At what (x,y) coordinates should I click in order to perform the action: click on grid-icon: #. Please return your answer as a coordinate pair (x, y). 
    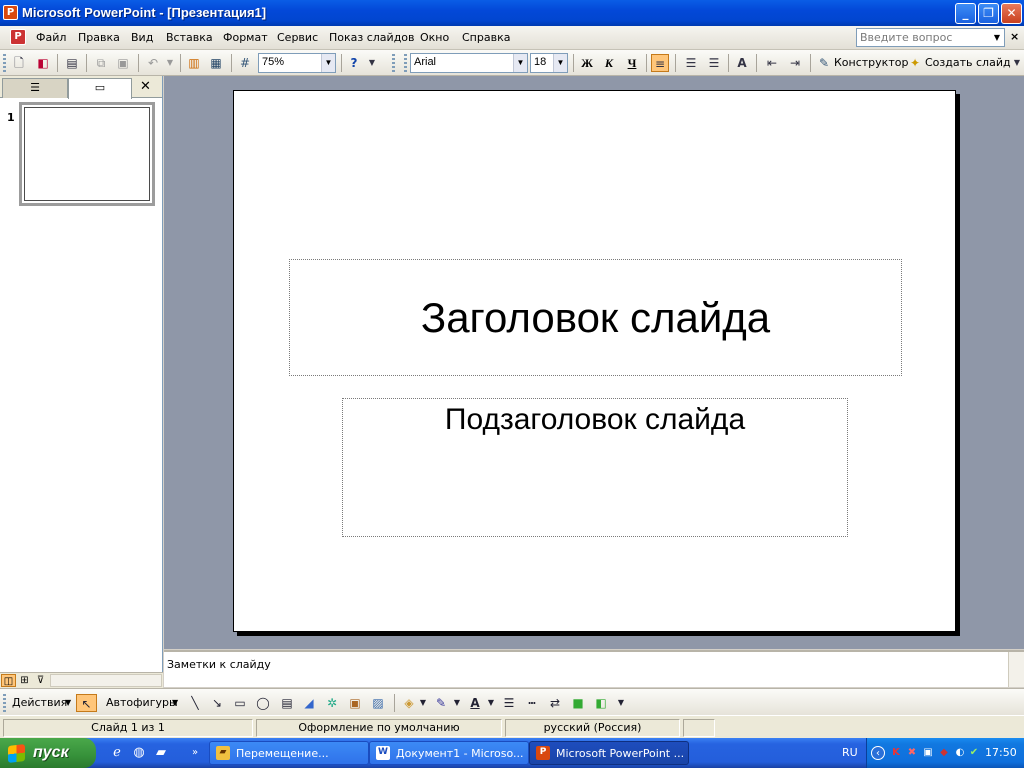
    Looking at the image, I should click on (245, 63).